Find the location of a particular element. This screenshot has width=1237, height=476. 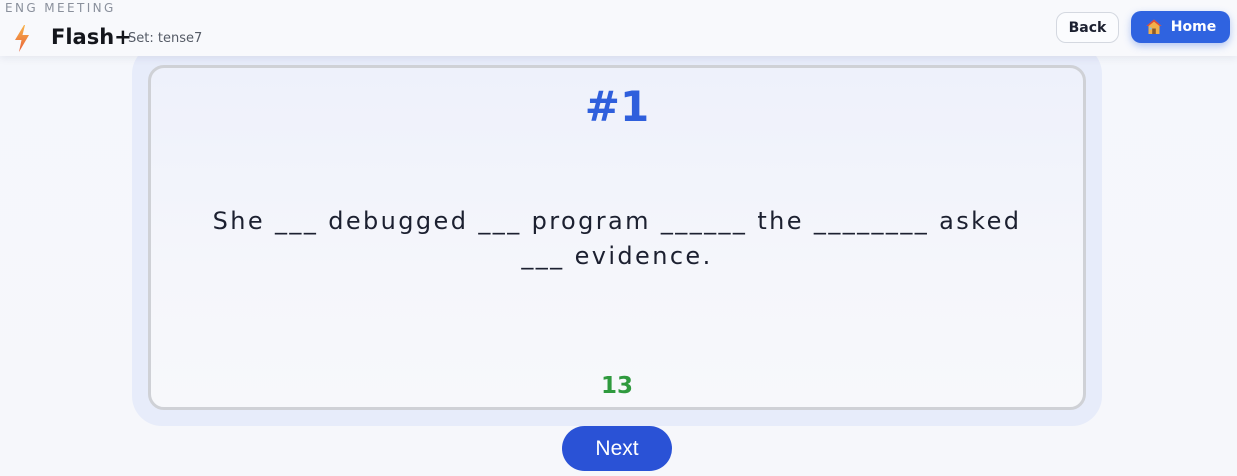

home-button: Home is located at coordinates (1180, 27).